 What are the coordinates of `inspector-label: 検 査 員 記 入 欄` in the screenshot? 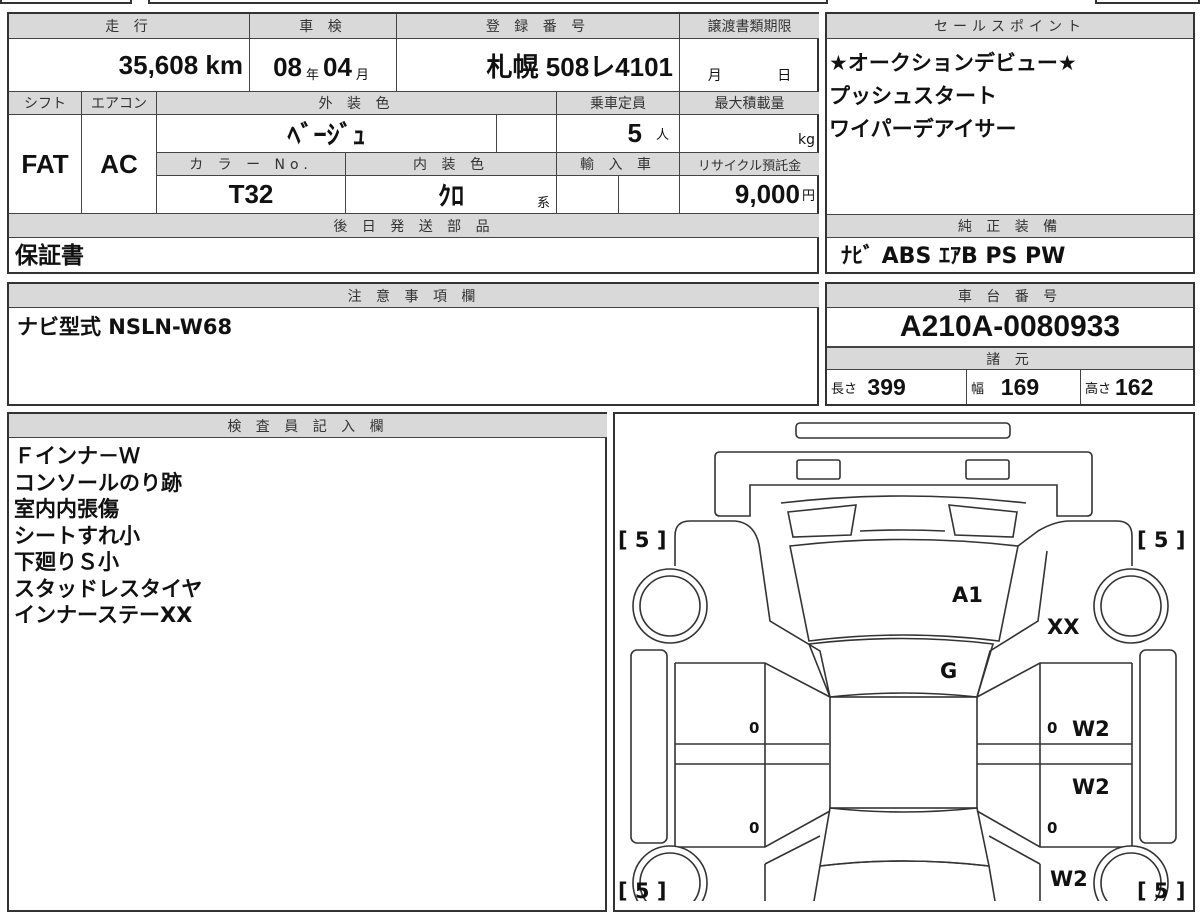 It's located at (308, 426).